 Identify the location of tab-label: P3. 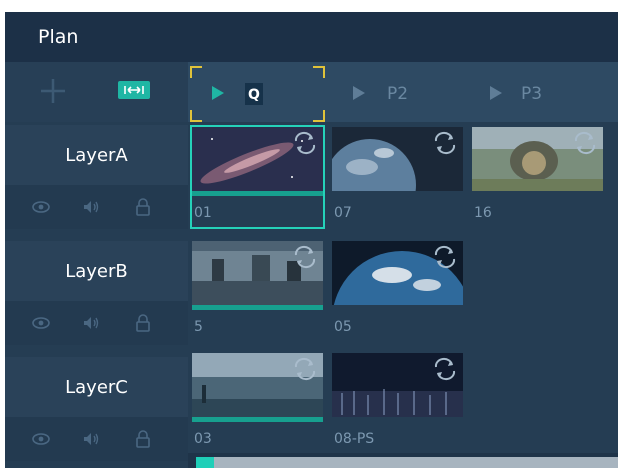
(532, 94).